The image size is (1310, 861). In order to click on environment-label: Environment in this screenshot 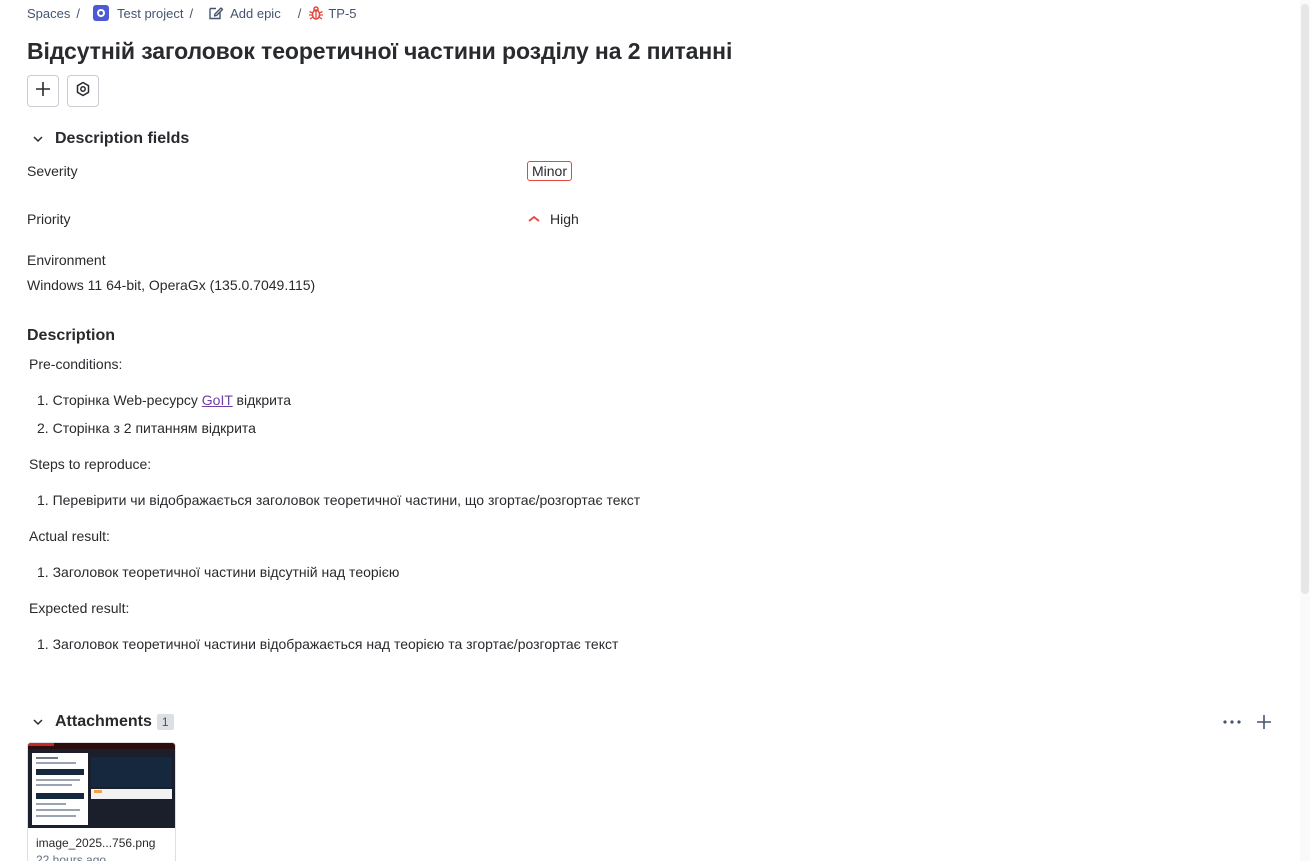, I will do `click(66, 260)`.